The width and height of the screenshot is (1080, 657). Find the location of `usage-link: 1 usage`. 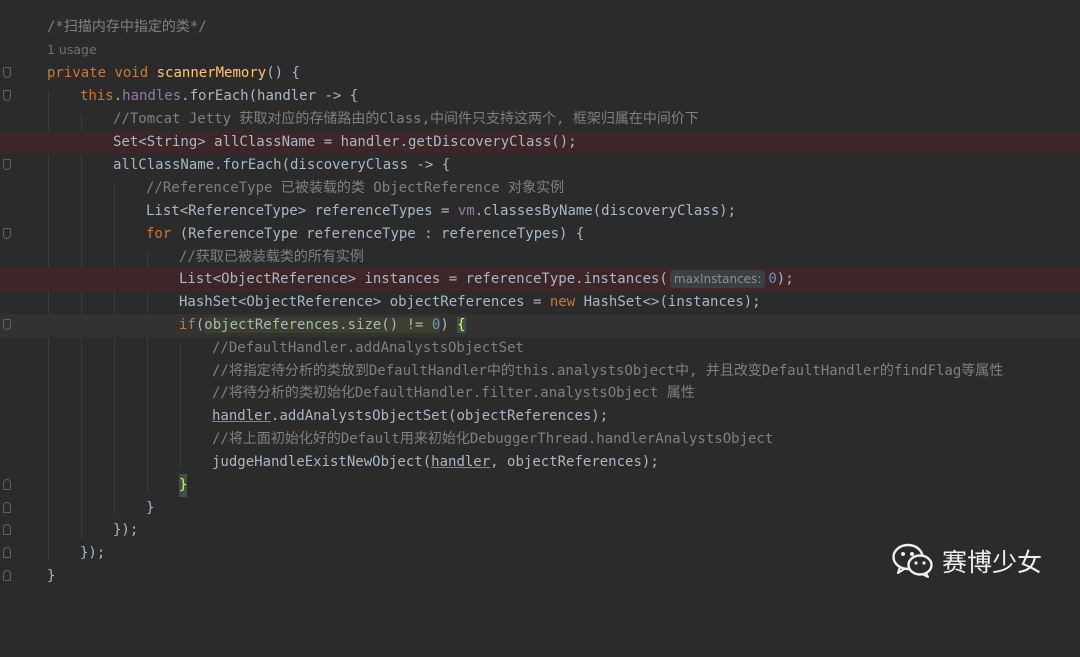

usage-link: 1 usage is located at coordinates (72, 51).